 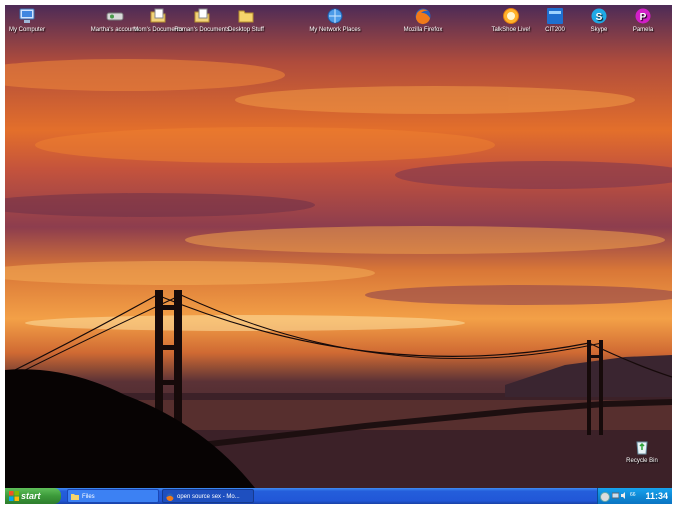 I want to click on tray-app-icon, so click(x=605, y=497).